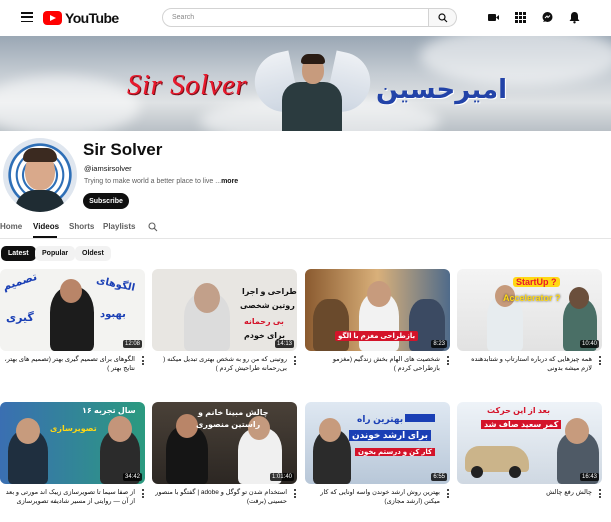 Image resolution: width=611 pixels, height=522 pixels. Describe the element at coordinates (305, 230) in the screenshot. I see `channel-tabs: Home Videos Shorts Playlists` at that location.